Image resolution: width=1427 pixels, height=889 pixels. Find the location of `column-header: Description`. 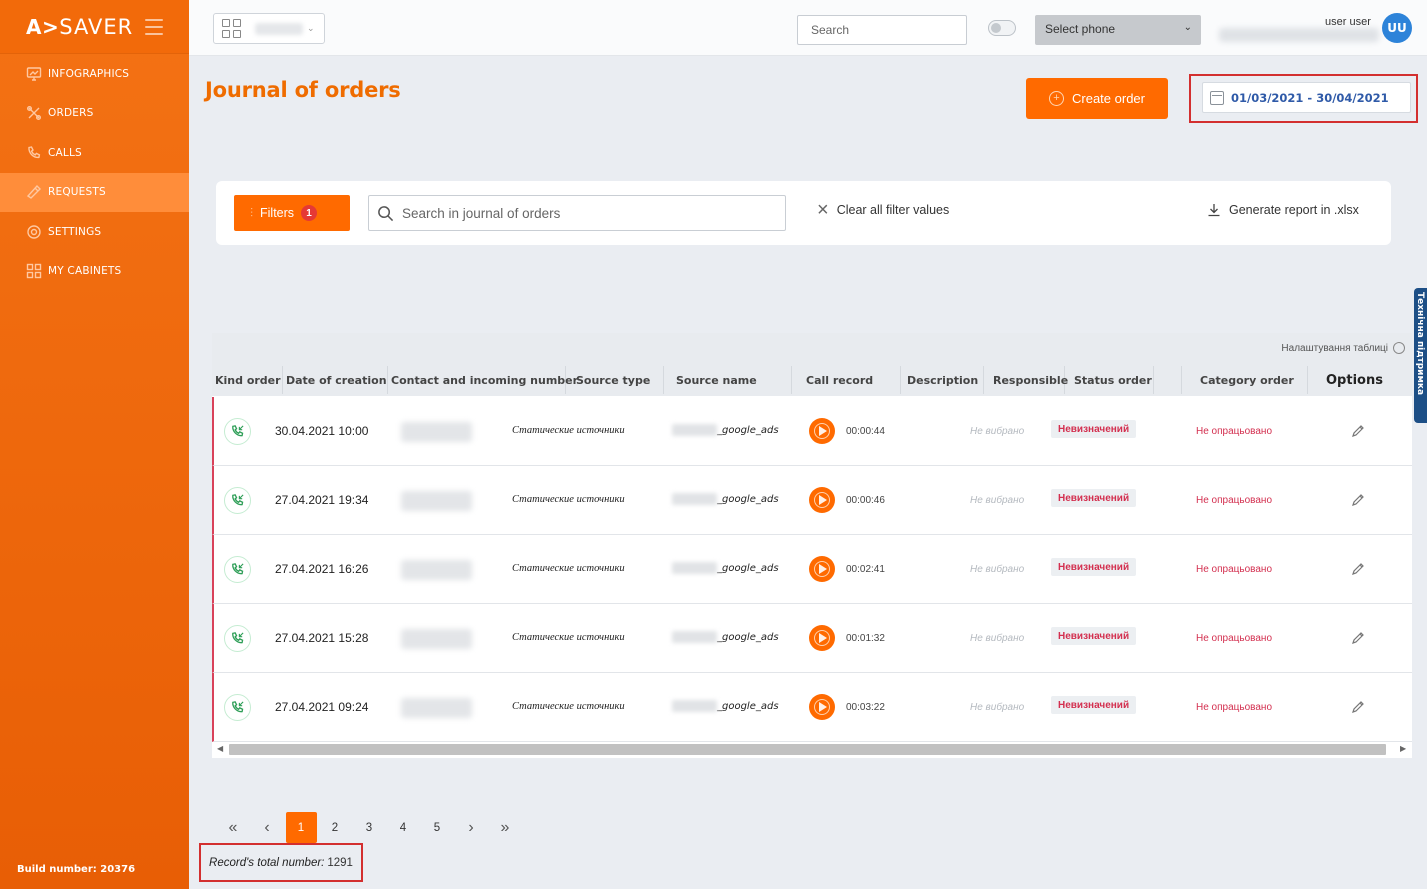

column-header: Description is located at coordinates (942, 380).